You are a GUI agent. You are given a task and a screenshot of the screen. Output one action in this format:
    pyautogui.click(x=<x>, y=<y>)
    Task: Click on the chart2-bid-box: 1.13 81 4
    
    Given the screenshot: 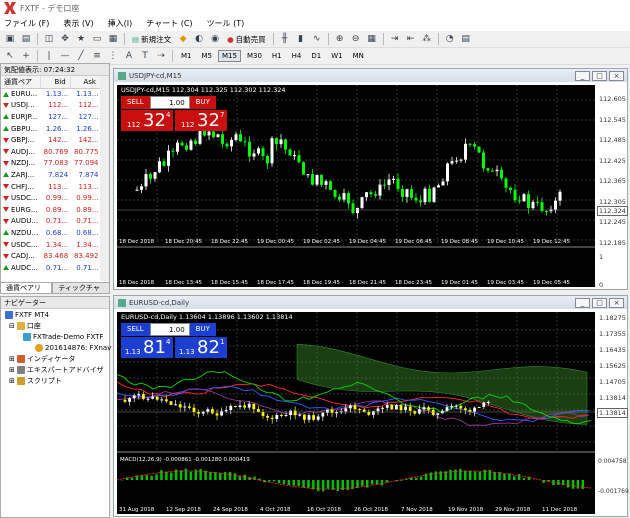 What is the action you would take?
    pyautogui.click(x=147, y=347)
    